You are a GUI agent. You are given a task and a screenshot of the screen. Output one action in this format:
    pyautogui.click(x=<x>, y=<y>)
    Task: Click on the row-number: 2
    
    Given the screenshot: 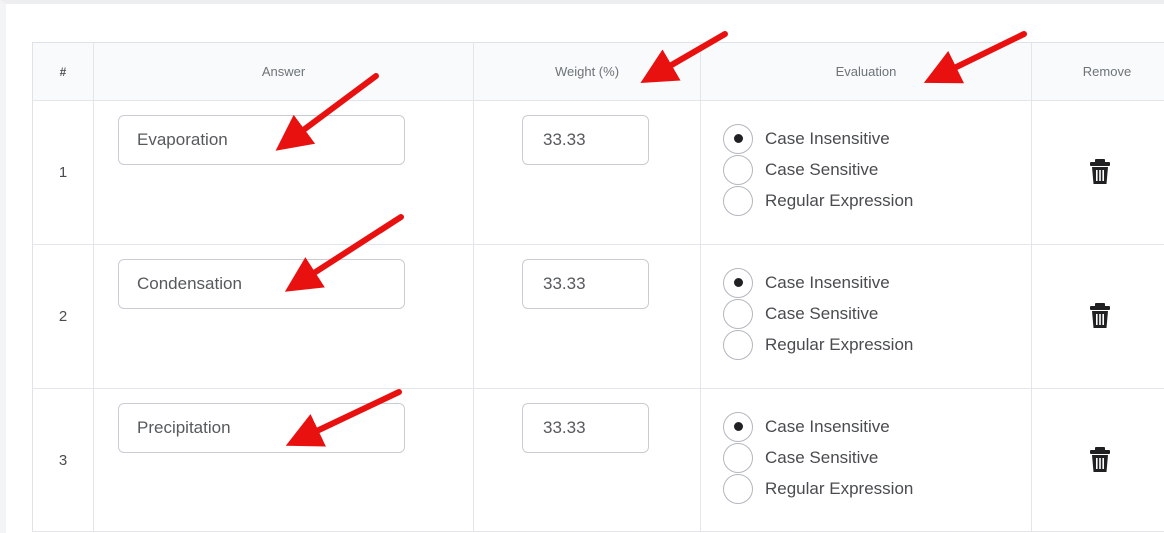 What is the action you would take?
    pyautogui.click(x=63, y=316)
    